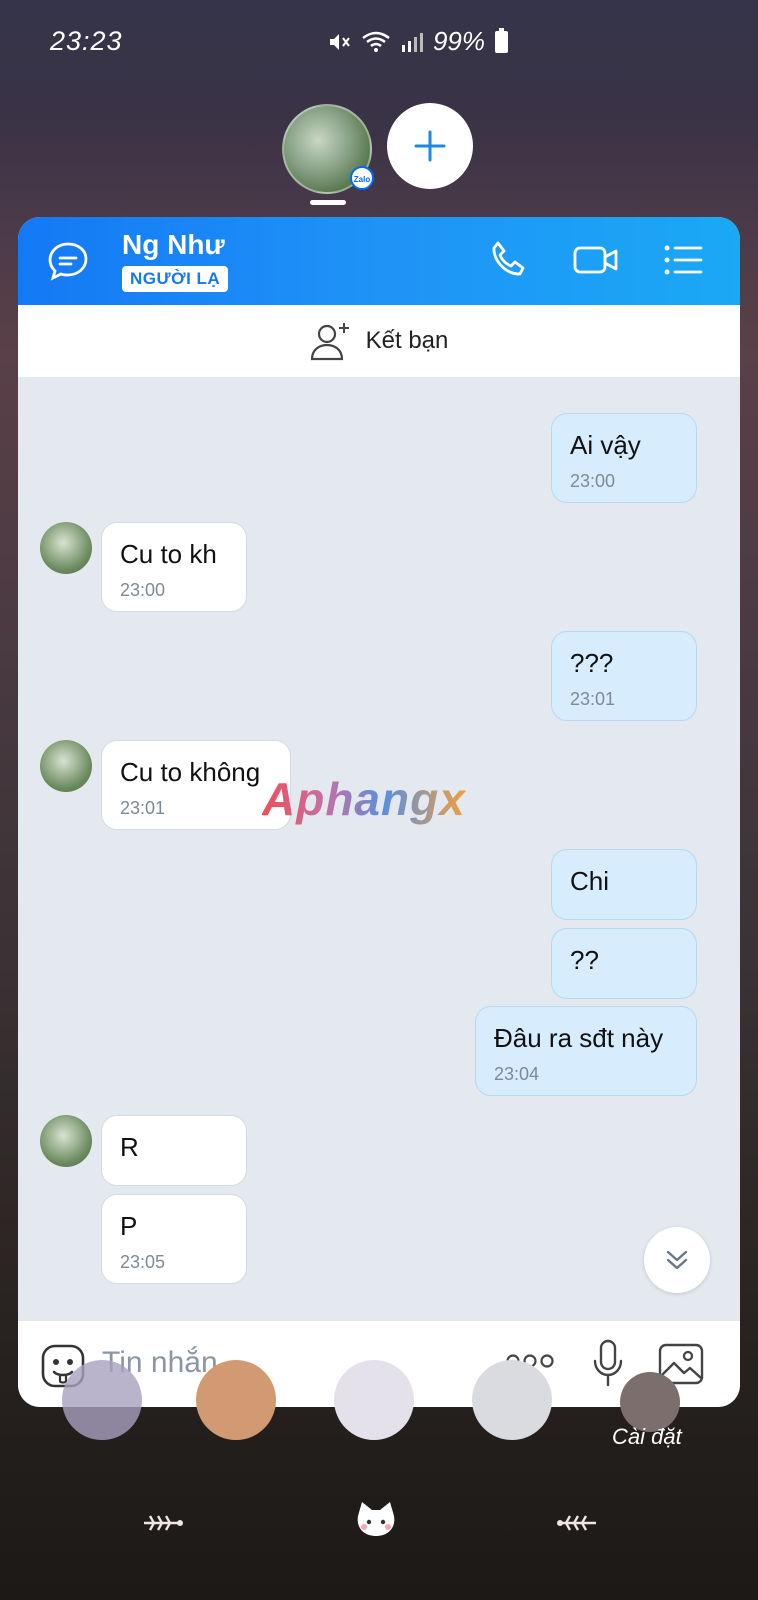 This screenshot has height=1600, width=758. What do you see at coordinates (190, 772) in the screenshot?
I see `message-text: Cu to không` at bounding box center [190, 772].